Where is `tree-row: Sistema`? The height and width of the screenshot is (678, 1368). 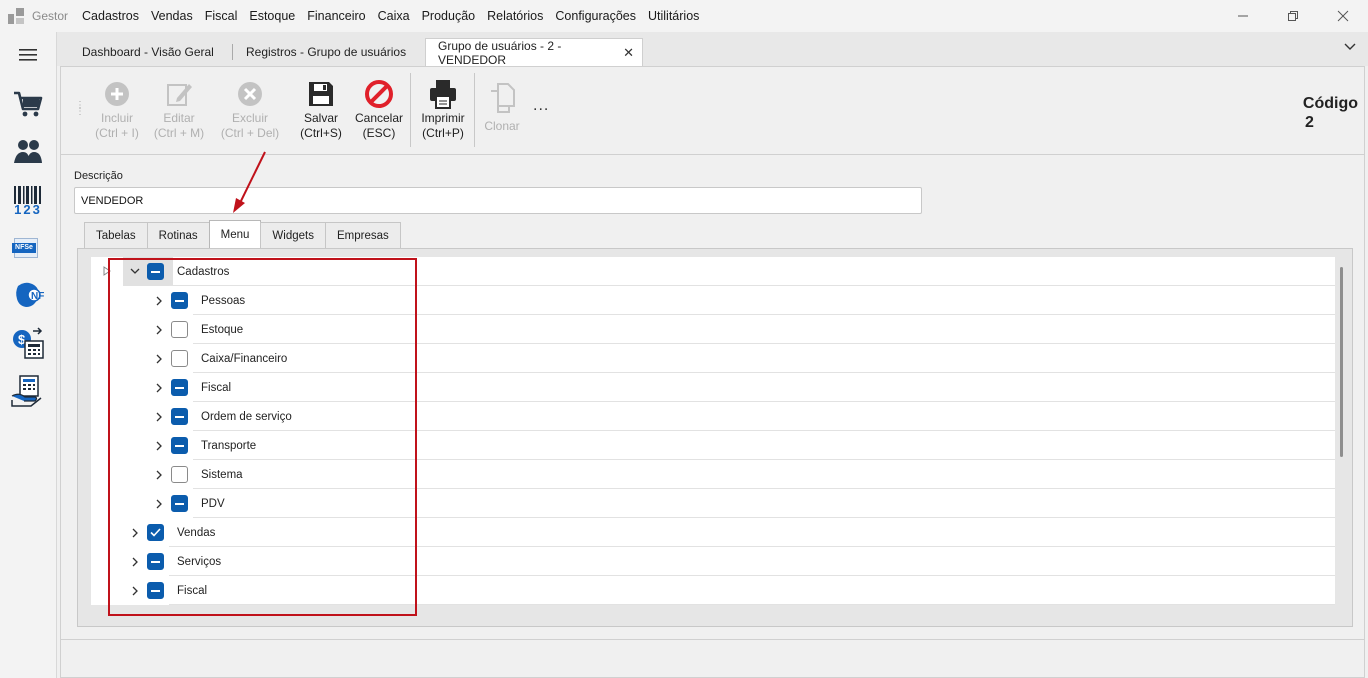
tree-row: Sistema is located at coordinates (713, 474).